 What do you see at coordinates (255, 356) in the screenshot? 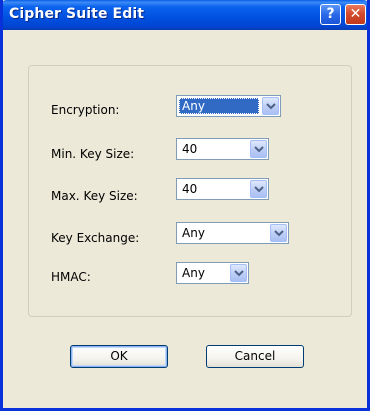
I see `cancel-button: Cancel` at bounding box center [255, 356].